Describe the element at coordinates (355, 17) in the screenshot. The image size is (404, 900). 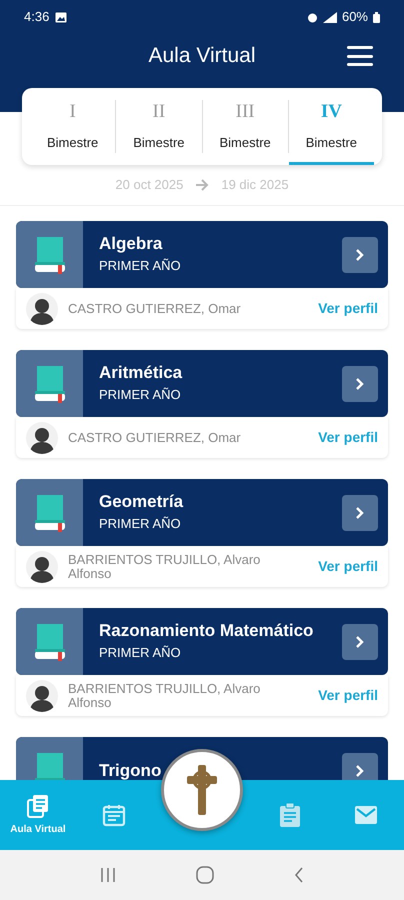
I see `battery-level: 60%` at that location.